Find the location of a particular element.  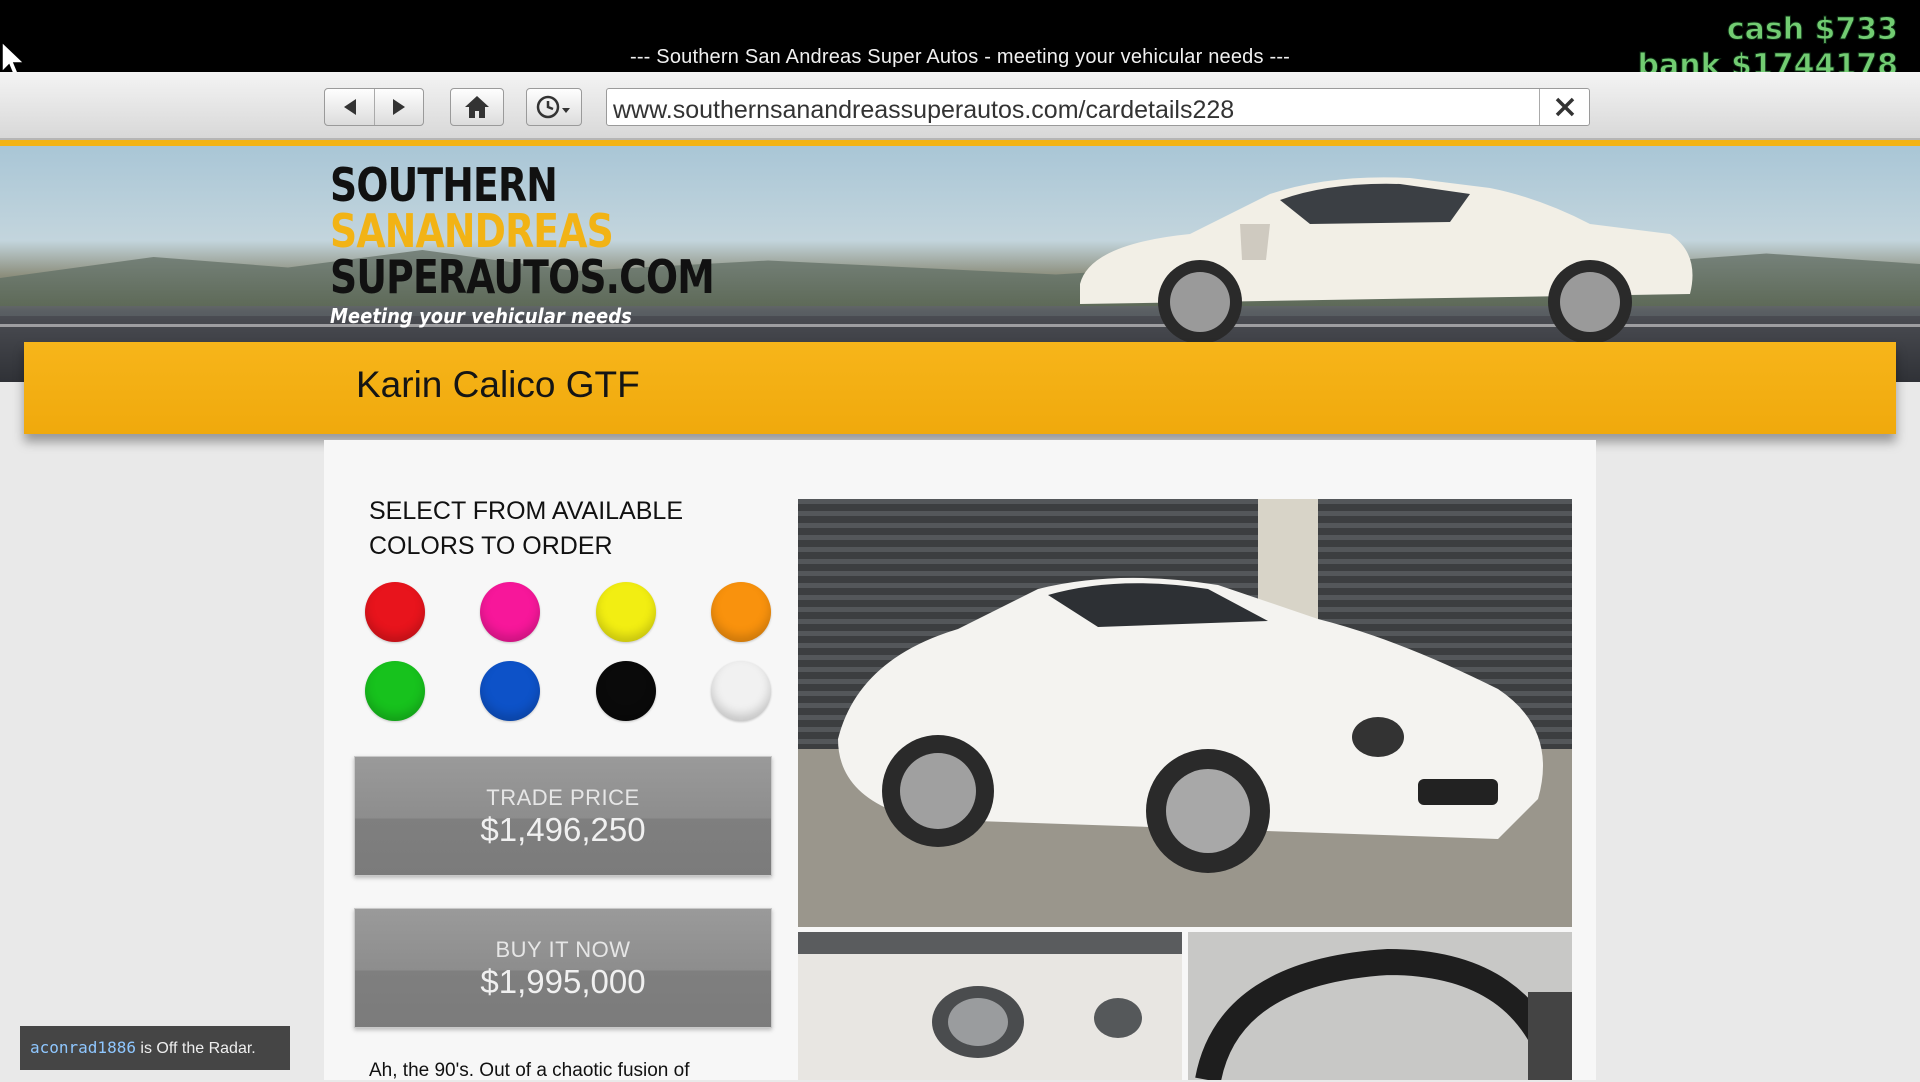

logo-line-2: SANANDREAS is located at coordinates (472, 231).